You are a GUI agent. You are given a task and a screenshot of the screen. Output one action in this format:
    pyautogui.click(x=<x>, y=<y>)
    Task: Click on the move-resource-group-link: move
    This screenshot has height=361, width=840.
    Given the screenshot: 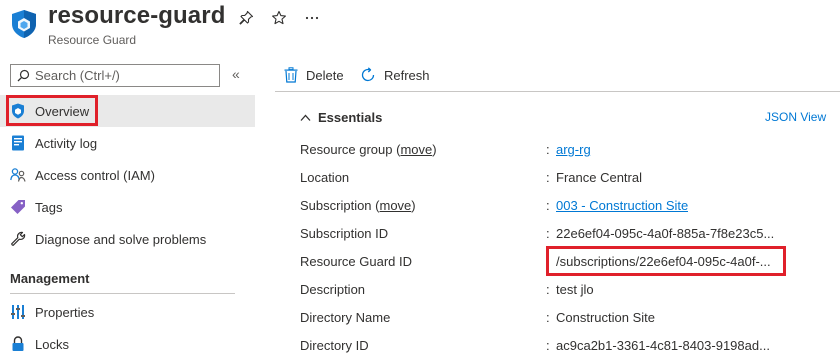 What is the action you would take?
    pyautogui.click(x=416, y=149)
    